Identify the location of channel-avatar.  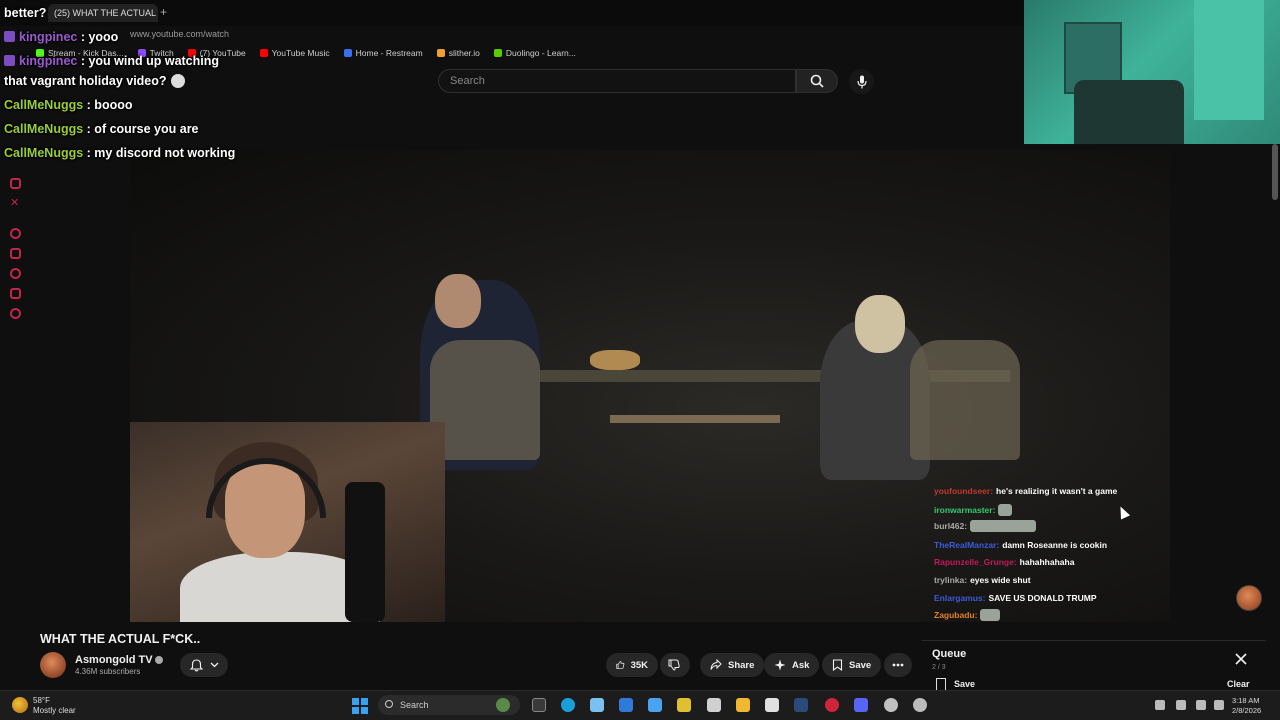
(53, 665).